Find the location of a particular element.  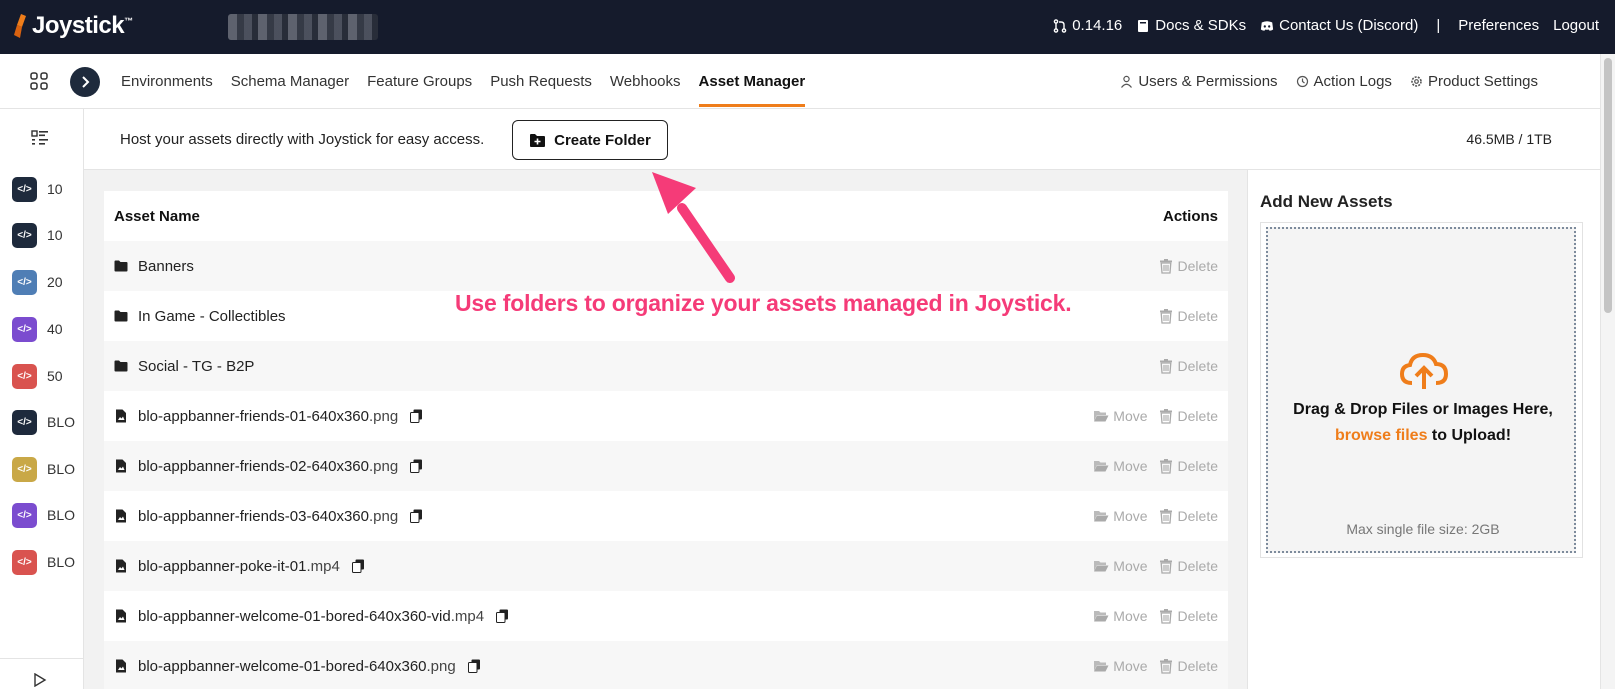

table-row: Social - TG - B2P Delete is located at coordinates (666, 366).